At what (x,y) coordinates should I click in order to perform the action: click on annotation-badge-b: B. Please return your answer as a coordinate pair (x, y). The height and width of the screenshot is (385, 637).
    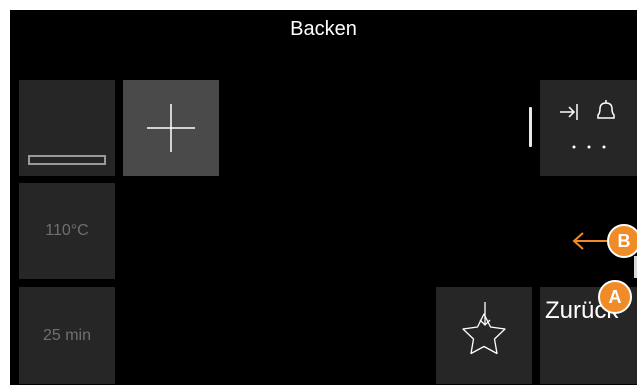
    Looking at the image, I should click on (622, 241).